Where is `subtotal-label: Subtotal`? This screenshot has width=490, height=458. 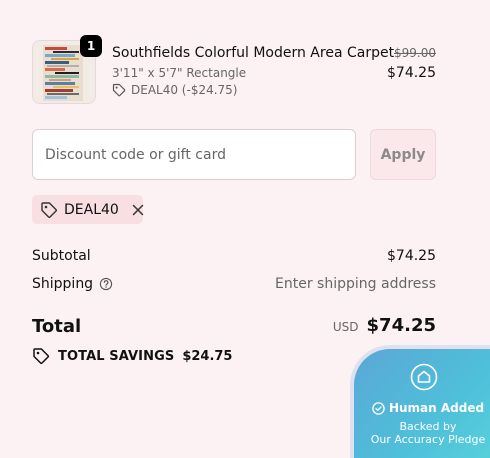 subtotal-label: Subtotal is located at coordinates (61, 256).